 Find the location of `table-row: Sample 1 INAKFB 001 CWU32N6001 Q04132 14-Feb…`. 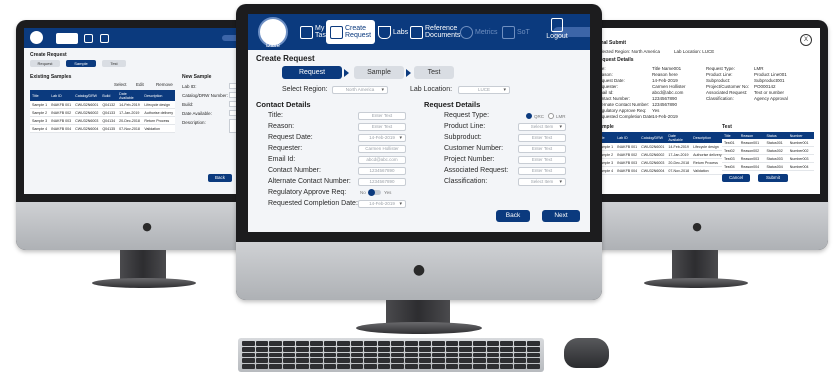

table-row: Sample 1 INAKFB 001 CWU32N6001 Q04132 14-Feb… is located at coordinates (102, 105).